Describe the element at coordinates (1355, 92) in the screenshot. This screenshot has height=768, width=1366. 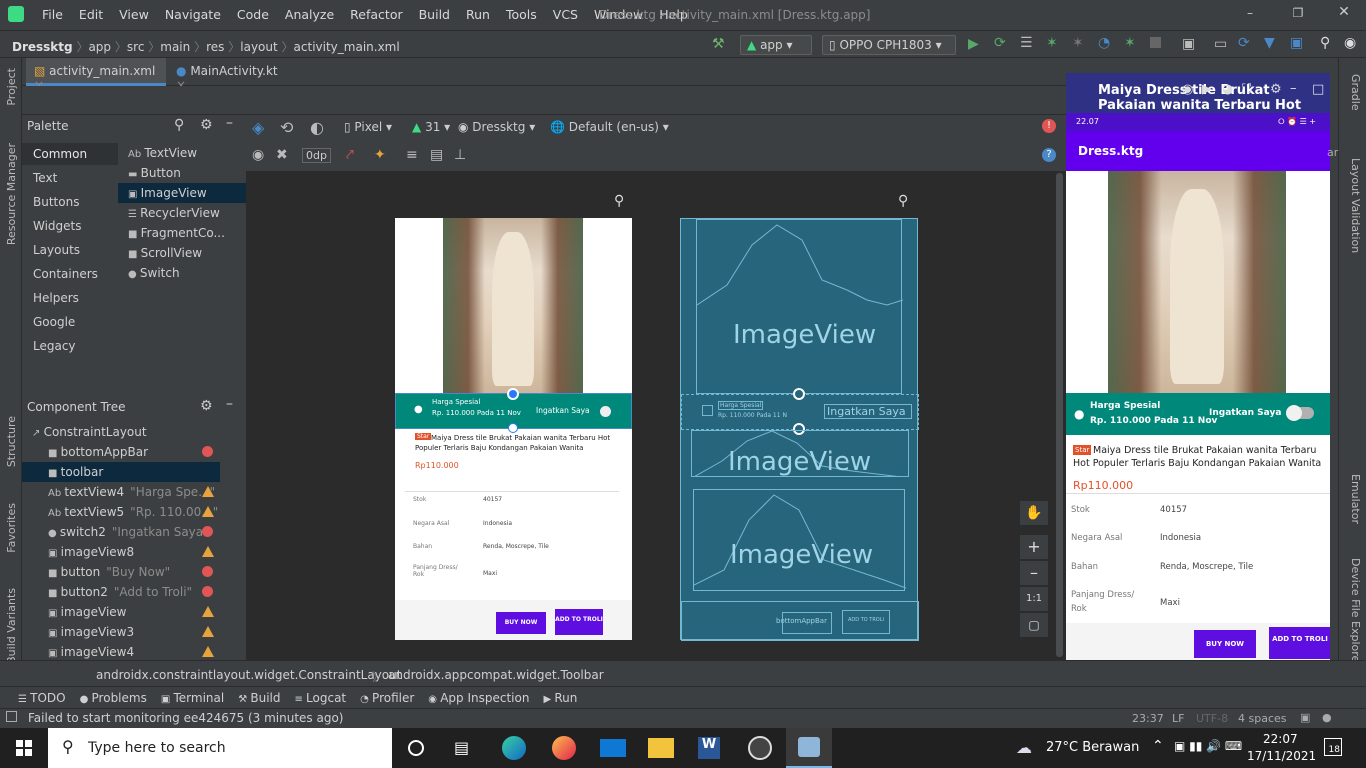
I see `gradle-tab: Gradle` at that location.